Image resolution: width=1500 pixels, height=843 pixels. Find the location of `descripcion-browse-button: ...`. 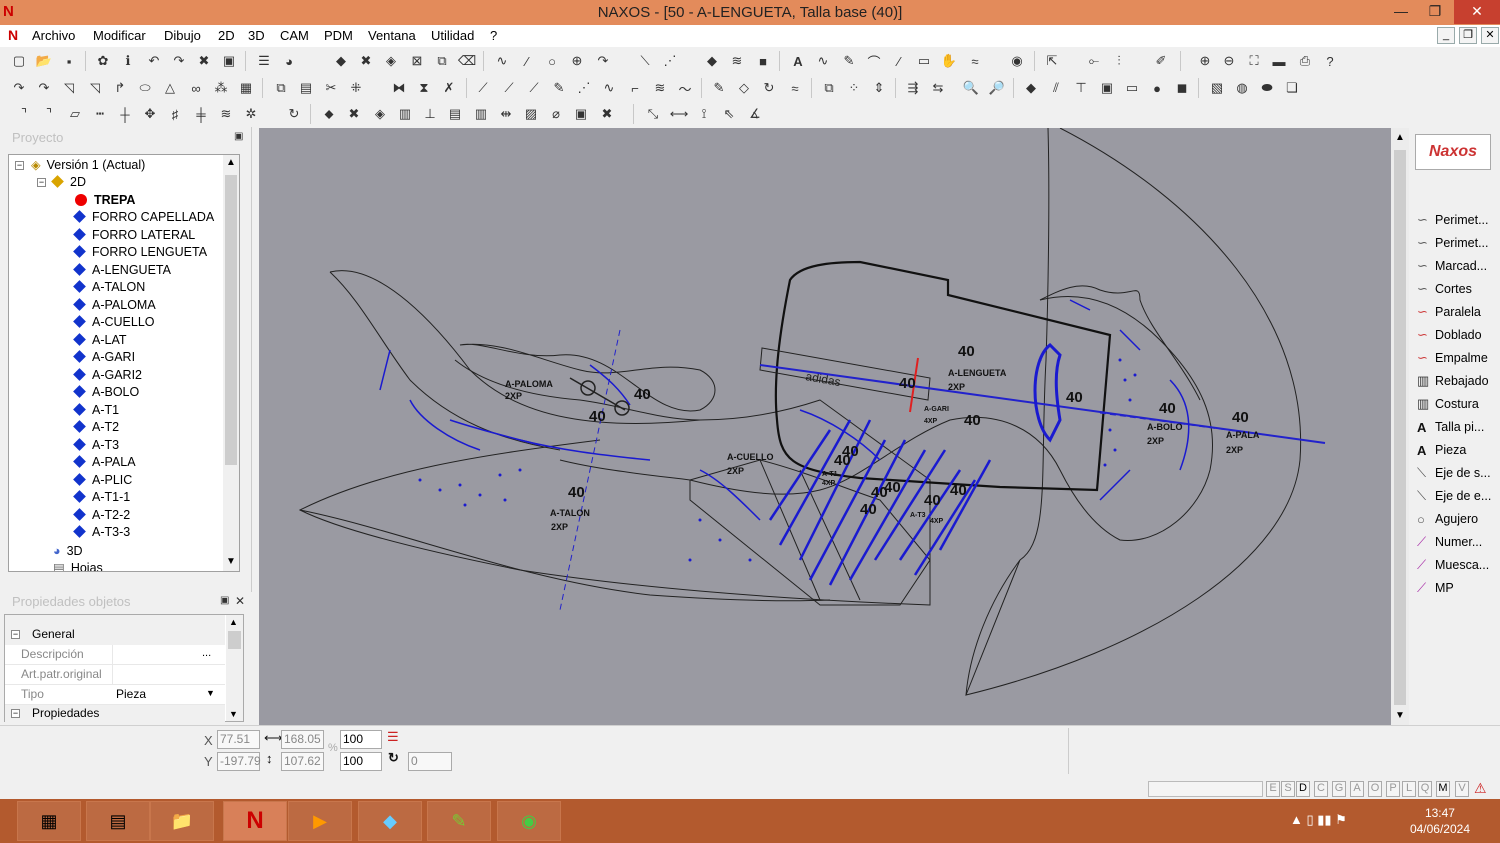

descripcion-browse-button: ... is located at coordinates (206, 653).